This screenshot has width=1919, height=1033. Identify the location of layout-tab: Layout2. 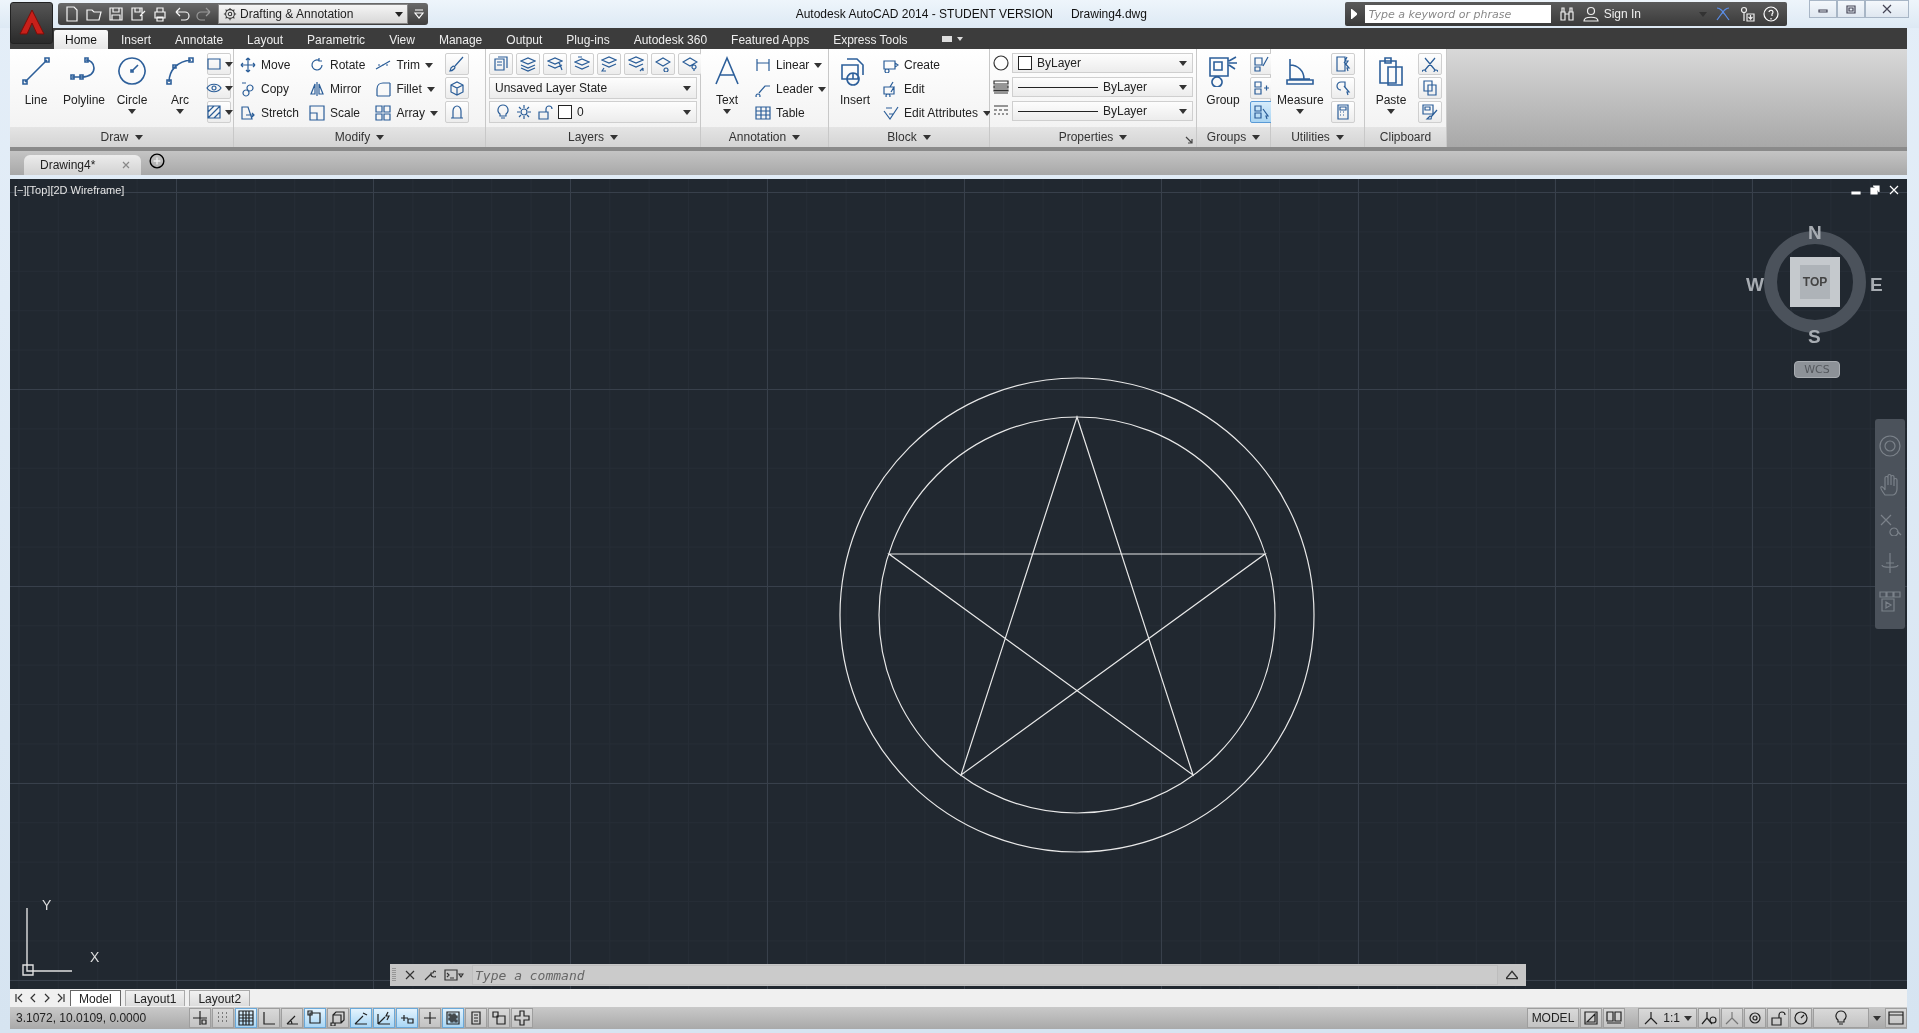
(220, 998).